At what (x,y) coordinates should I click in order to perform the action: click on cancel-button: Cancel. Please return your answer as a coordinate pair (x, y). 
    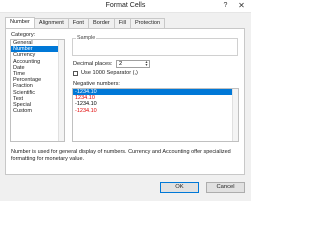
    Looking at the image, I should click on (225, 187).